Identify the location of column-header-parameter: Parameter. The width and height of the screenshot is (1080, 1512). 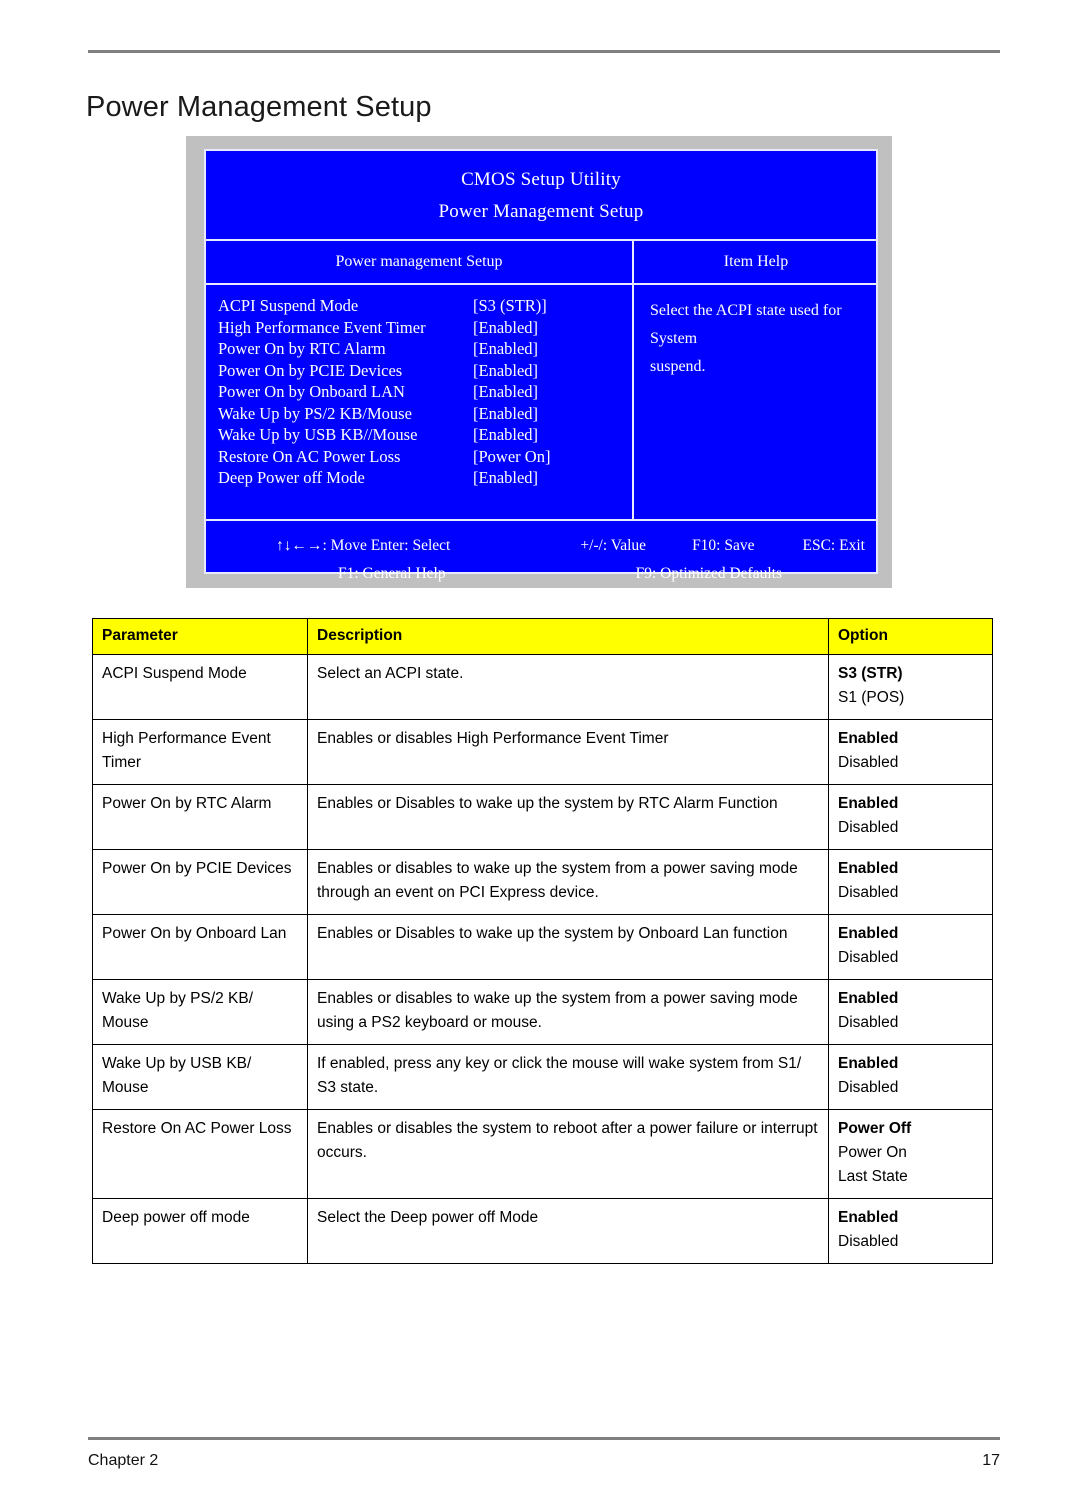
(200, 636).